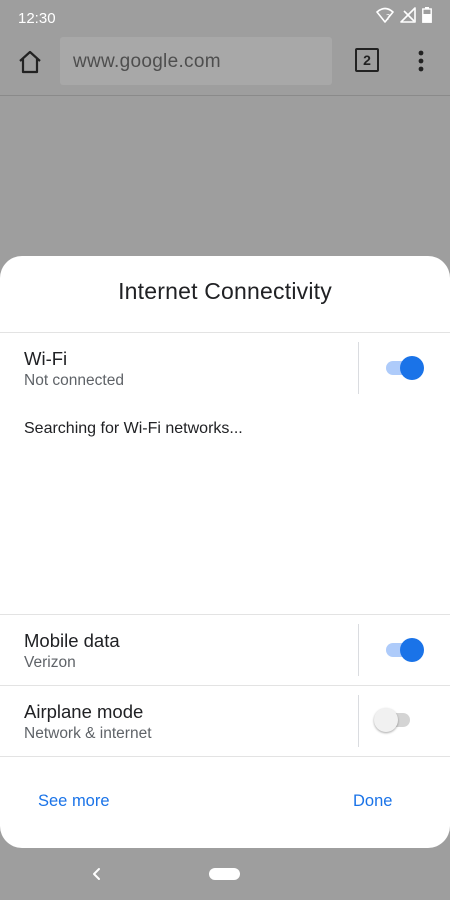 The height and width of the screenshot is (900, 450). What do you see at coordinates (225, 367) in the screenshot?
I see `wifi-row: Wi-Fi Not connected` at bounding box center [225, 367].